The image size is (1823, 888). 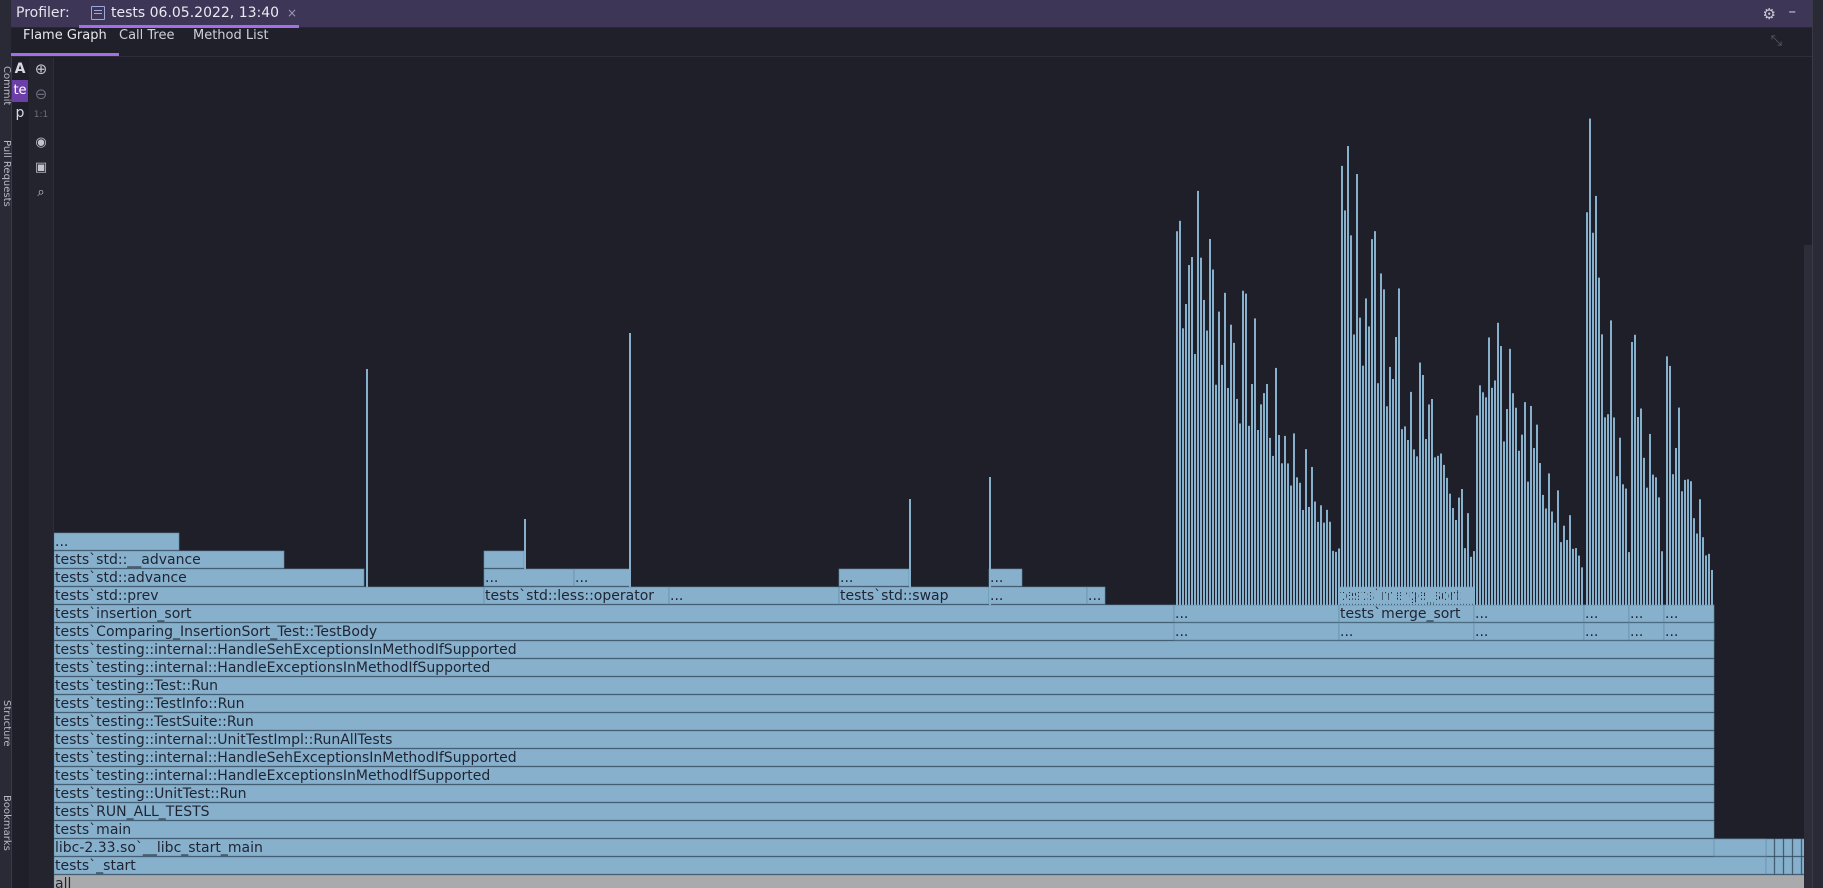 What do you see at coordinates (884, 793) in the screenshot?
I see `frame-stack-5: tests`testing::UnitTest::Run` at bounding box center [884, 793].